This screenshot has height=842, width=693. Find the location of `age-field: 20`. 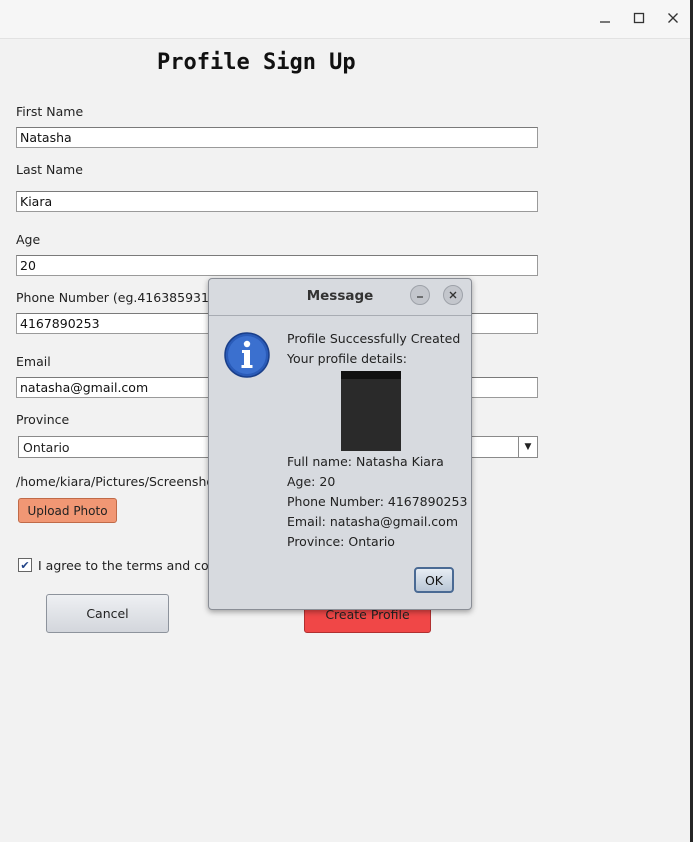

age-field: 20 is located at coordinates (277, 265).